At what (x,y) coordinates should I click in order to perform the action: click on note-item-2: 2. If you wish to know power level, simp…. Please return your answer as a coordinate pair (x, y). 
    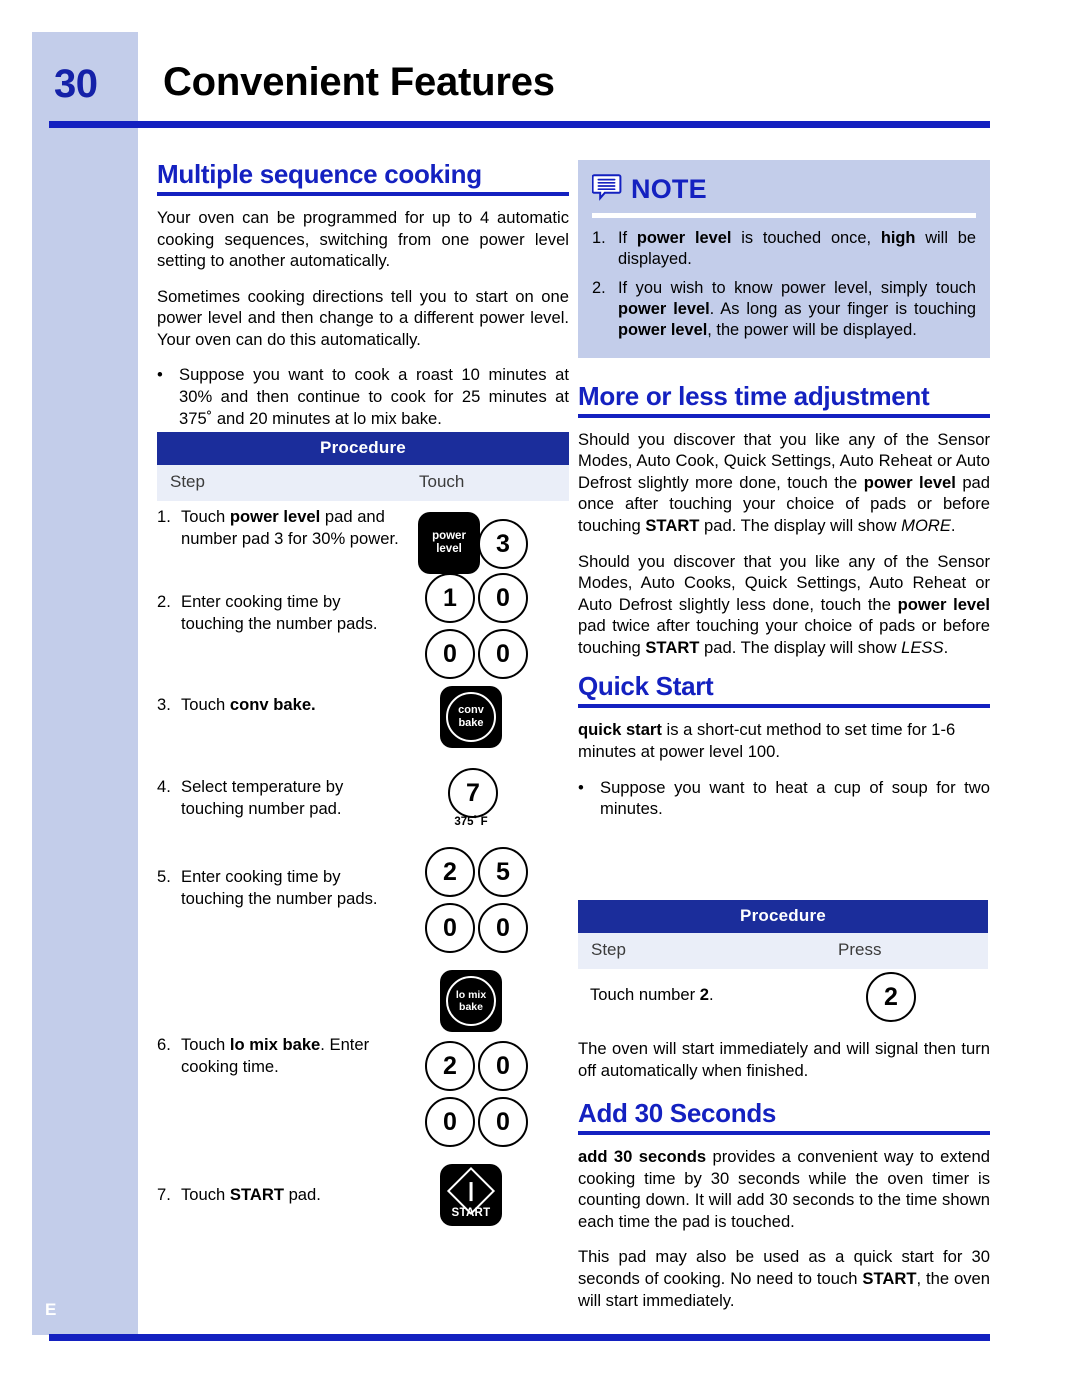
    Looking at the image, I should click on (784, 310).